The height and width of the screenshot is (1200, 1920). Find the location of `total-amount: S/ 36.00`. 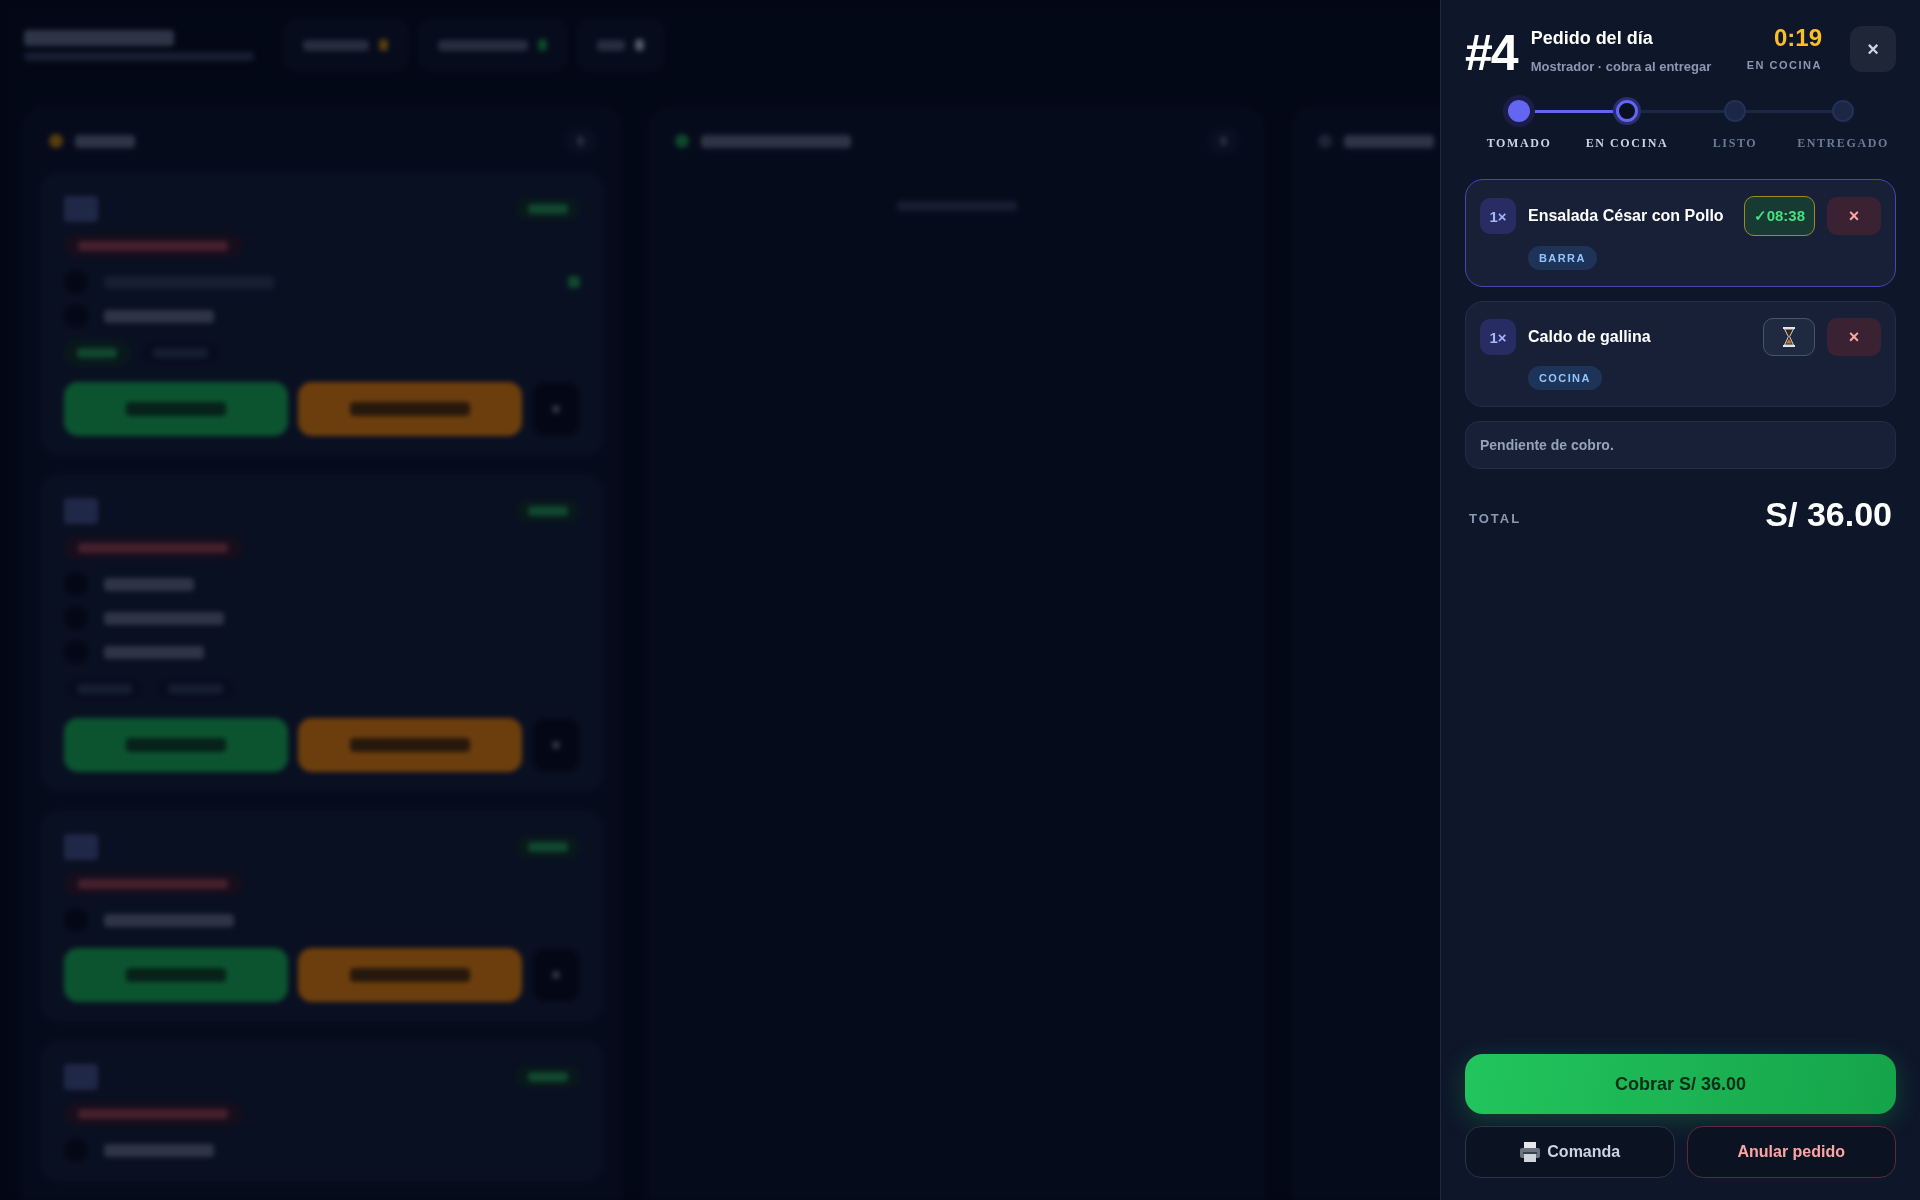

total-amount: S/ 36.00 is located at coordinates (1828, 514).